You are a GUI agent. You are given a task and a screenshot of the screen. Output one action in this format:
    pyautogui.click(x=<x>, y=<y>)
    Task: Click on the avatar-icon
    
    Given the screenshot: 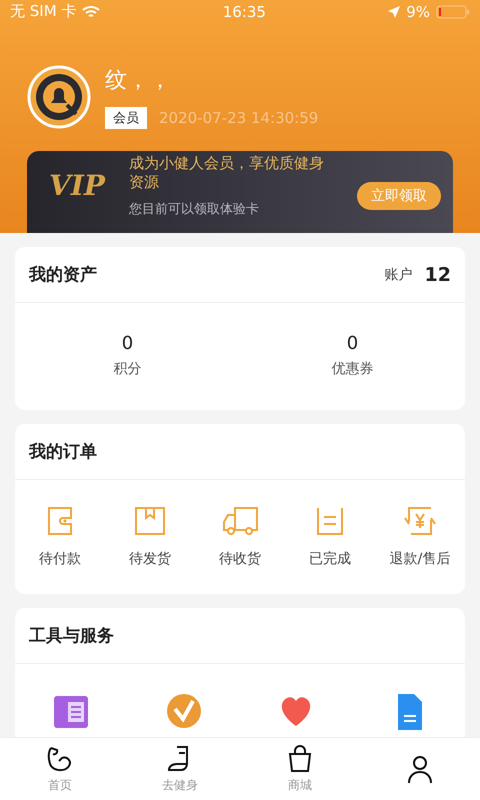 What is the action you would take?
    pyautogui.click(x=59, y=96)
    